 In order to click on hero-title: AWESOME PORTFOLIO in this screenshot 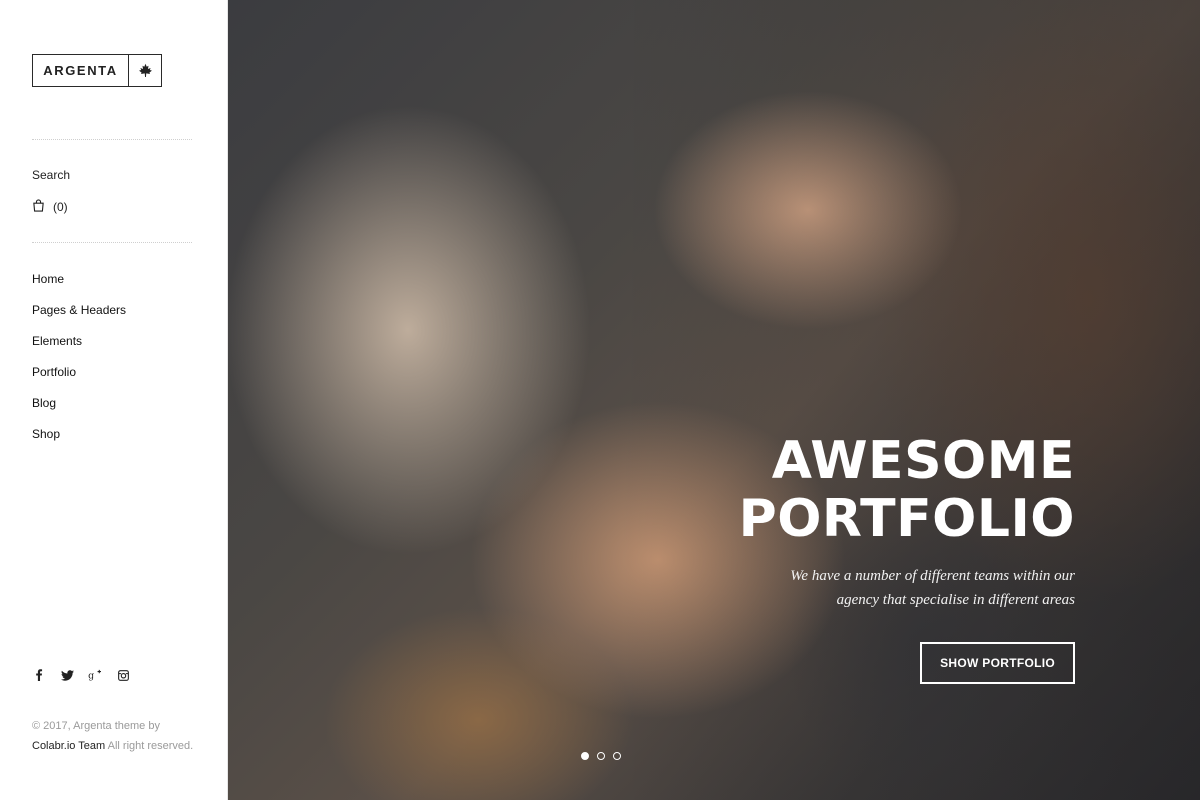, I will do `click(906, 490)`.